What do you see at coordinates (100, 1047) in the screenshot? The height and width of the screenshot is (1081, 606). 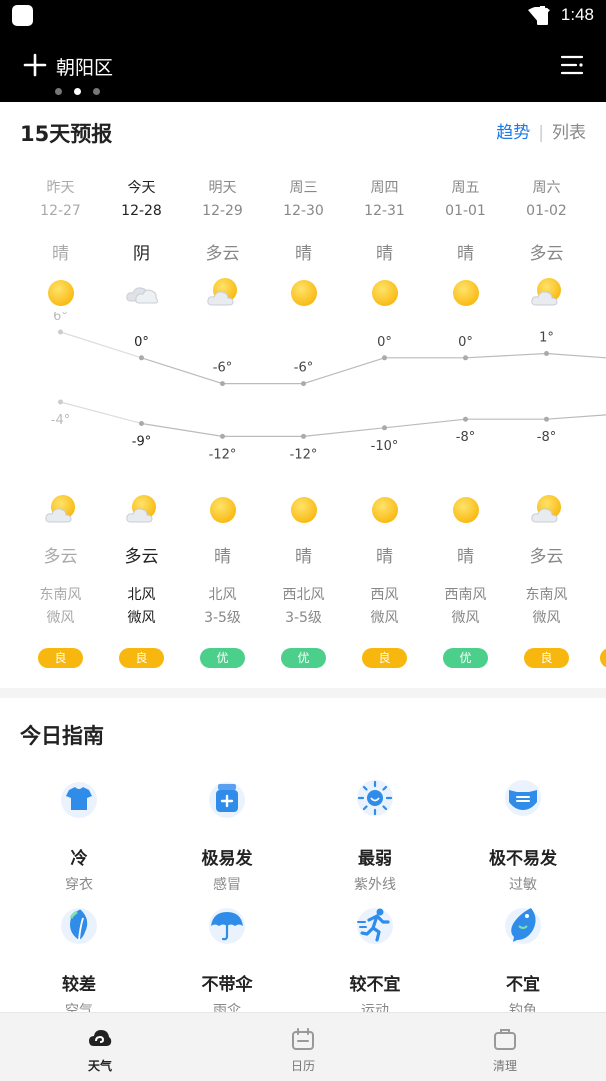 I see `nav-weather: 天气` at bounding box center [100, 1047].